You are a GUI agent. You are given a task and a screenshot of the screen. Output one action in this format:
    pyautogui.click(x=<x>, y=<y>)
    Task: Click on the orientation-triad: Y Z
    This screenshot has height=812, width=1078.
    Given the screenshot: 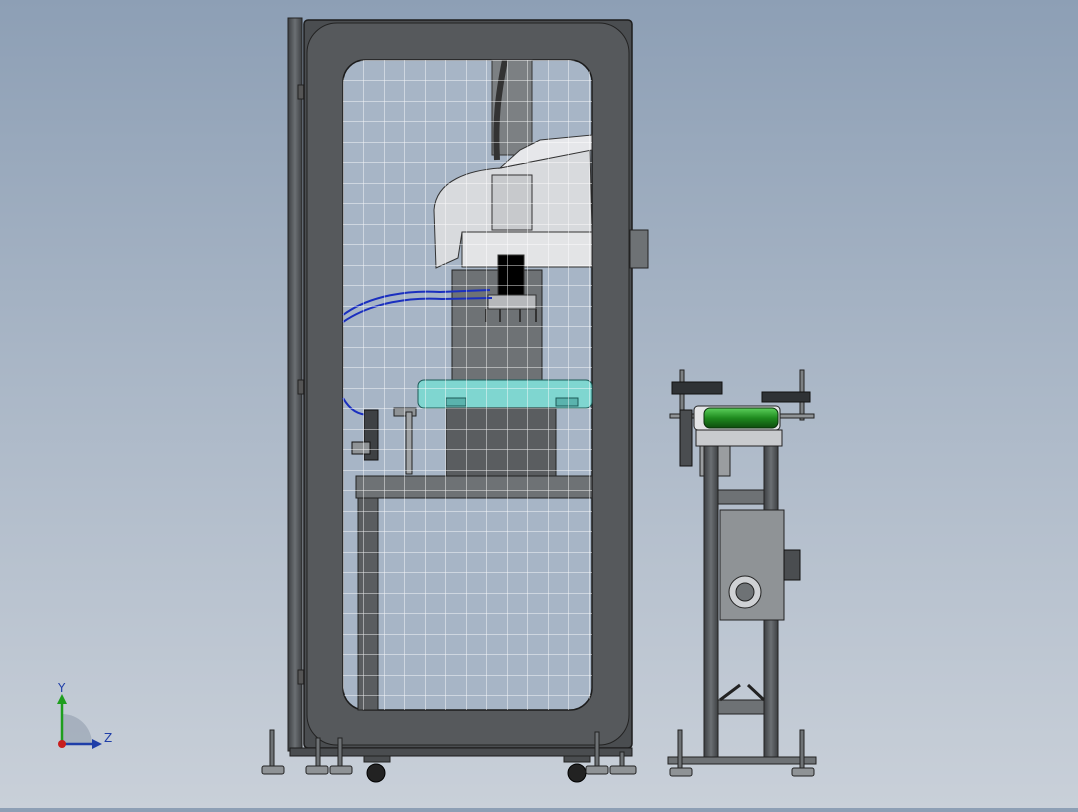 What is the action you would take?
    pyautogui.click(x=85, y=720)
    